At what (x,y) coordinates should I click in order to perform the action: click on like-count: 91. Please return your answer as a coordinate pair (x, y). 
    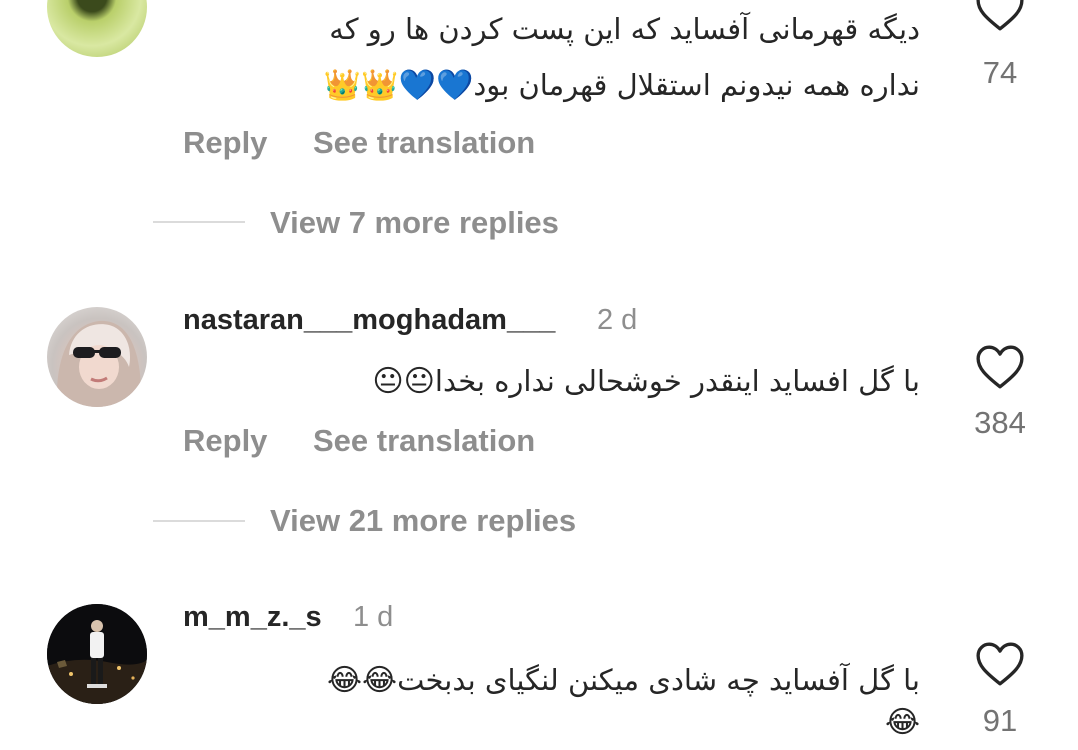
    Looking at the image, I should click on (1000, 720).